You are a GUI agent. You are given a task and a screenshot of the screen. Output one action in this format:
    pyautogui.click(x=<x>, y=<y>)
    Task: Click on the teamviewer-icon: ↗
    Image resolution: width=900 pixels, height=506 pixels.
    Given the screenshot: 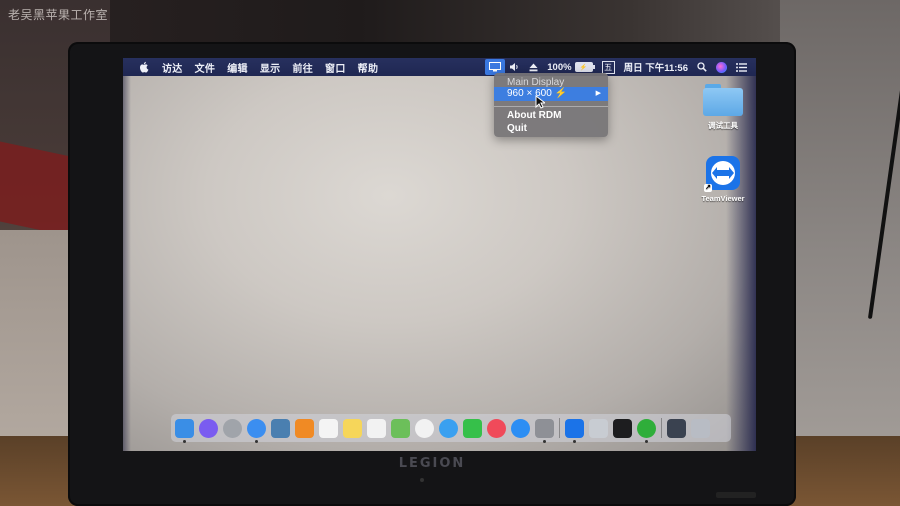 What is the action you would take?
    pyautogui.click(x=722, y=174)
    